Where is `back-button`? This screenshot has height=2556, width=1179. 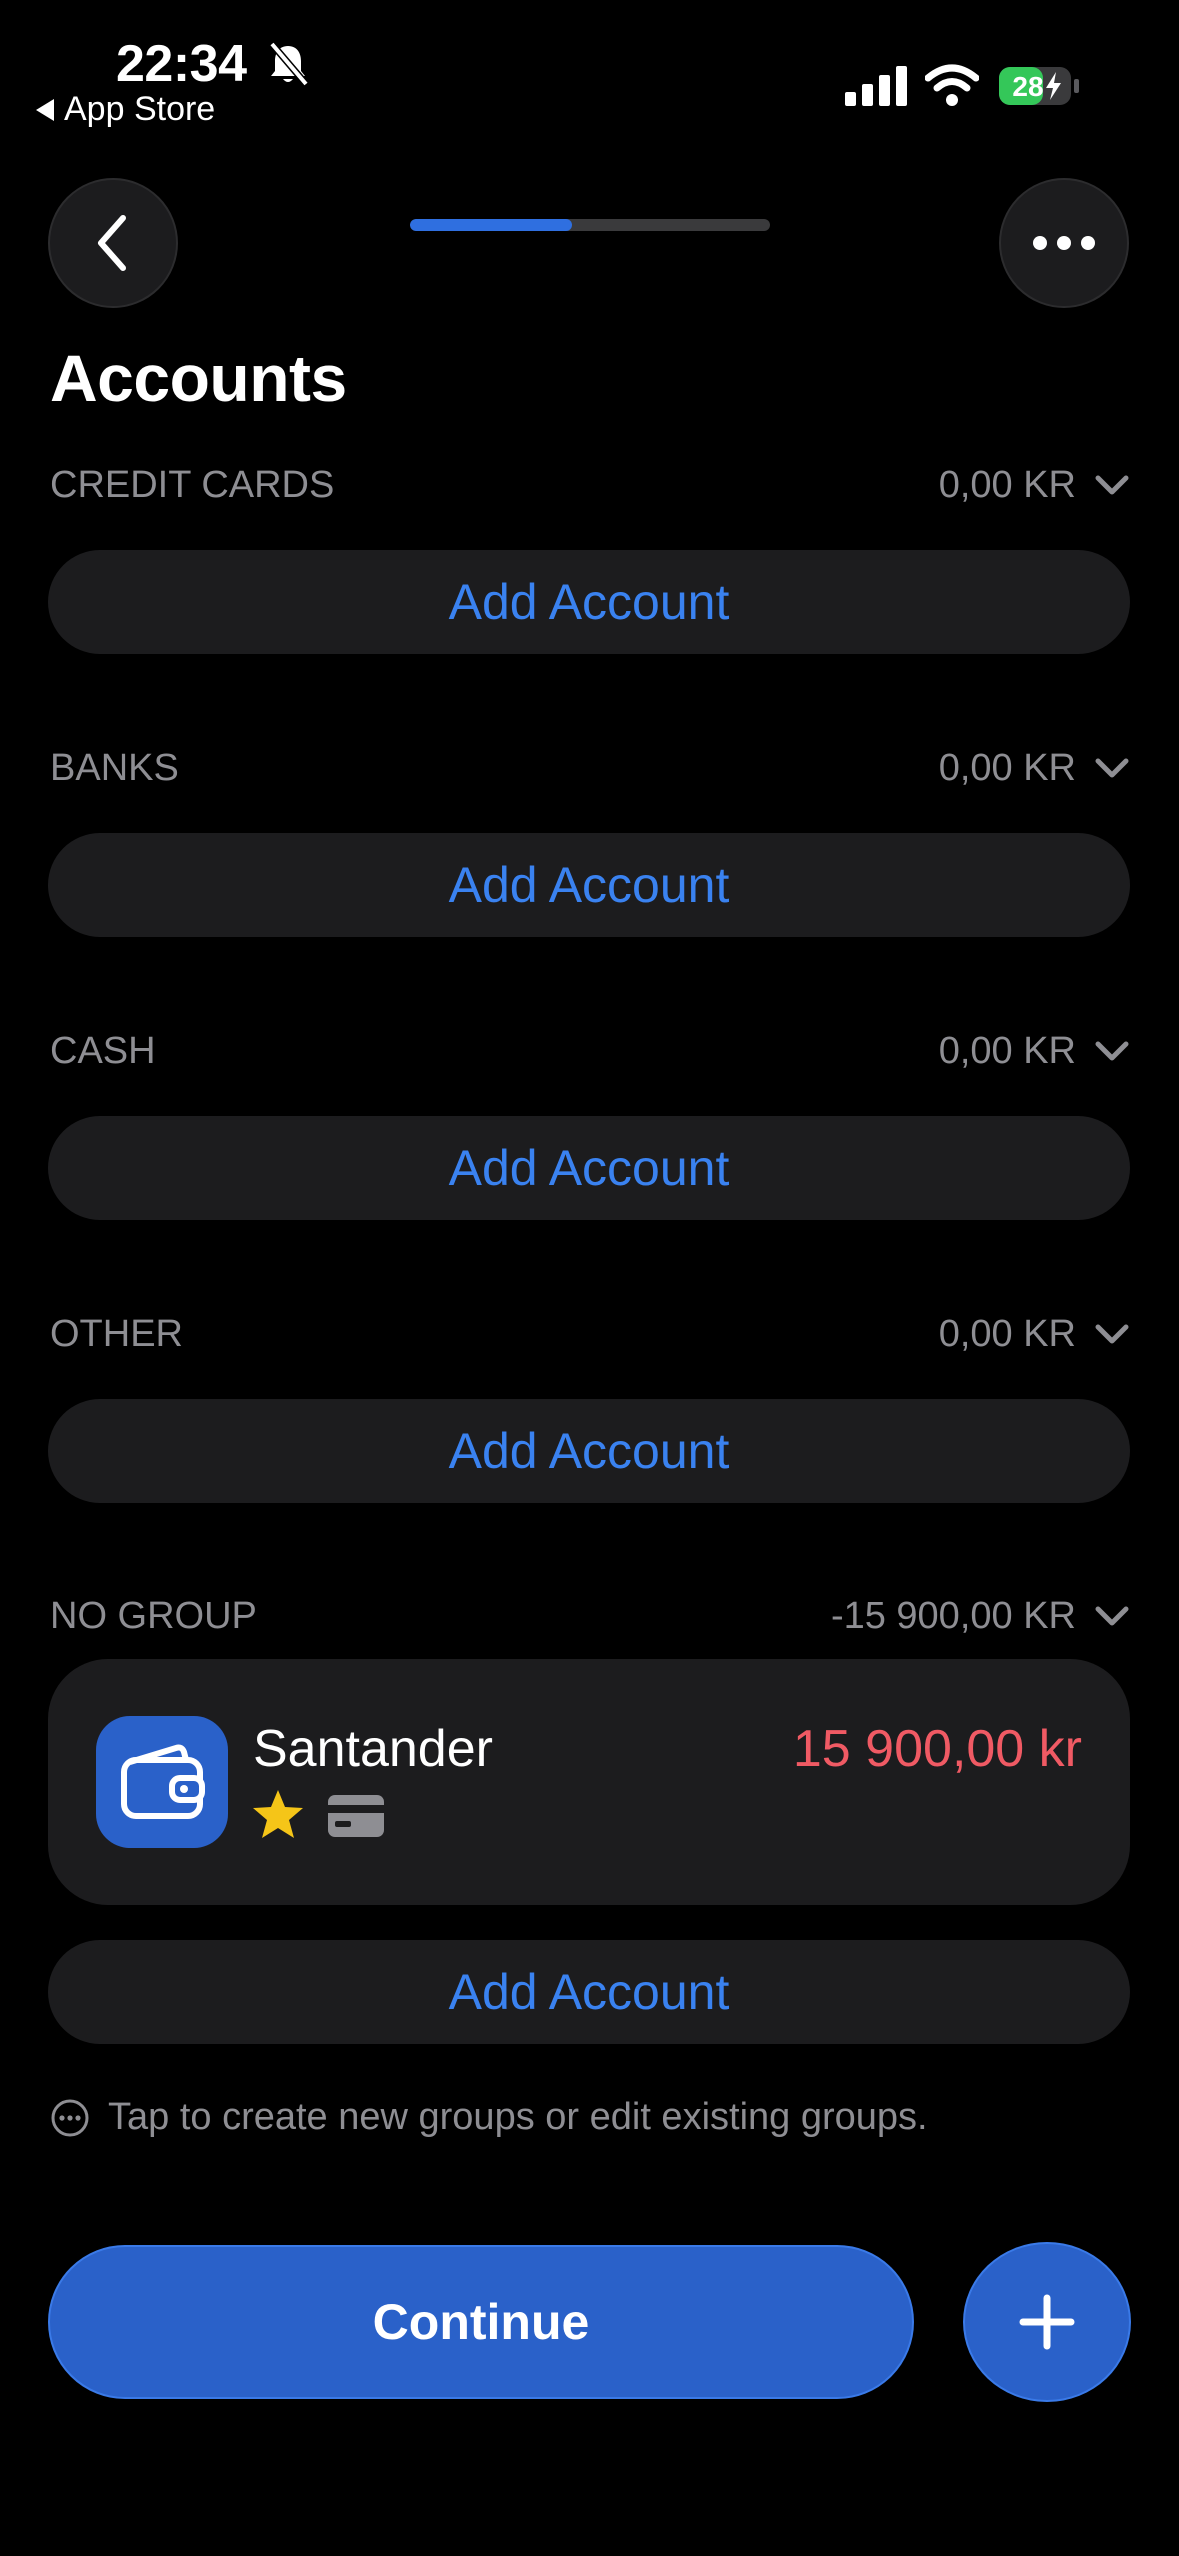
back-button is located at coordinates (113, 243).